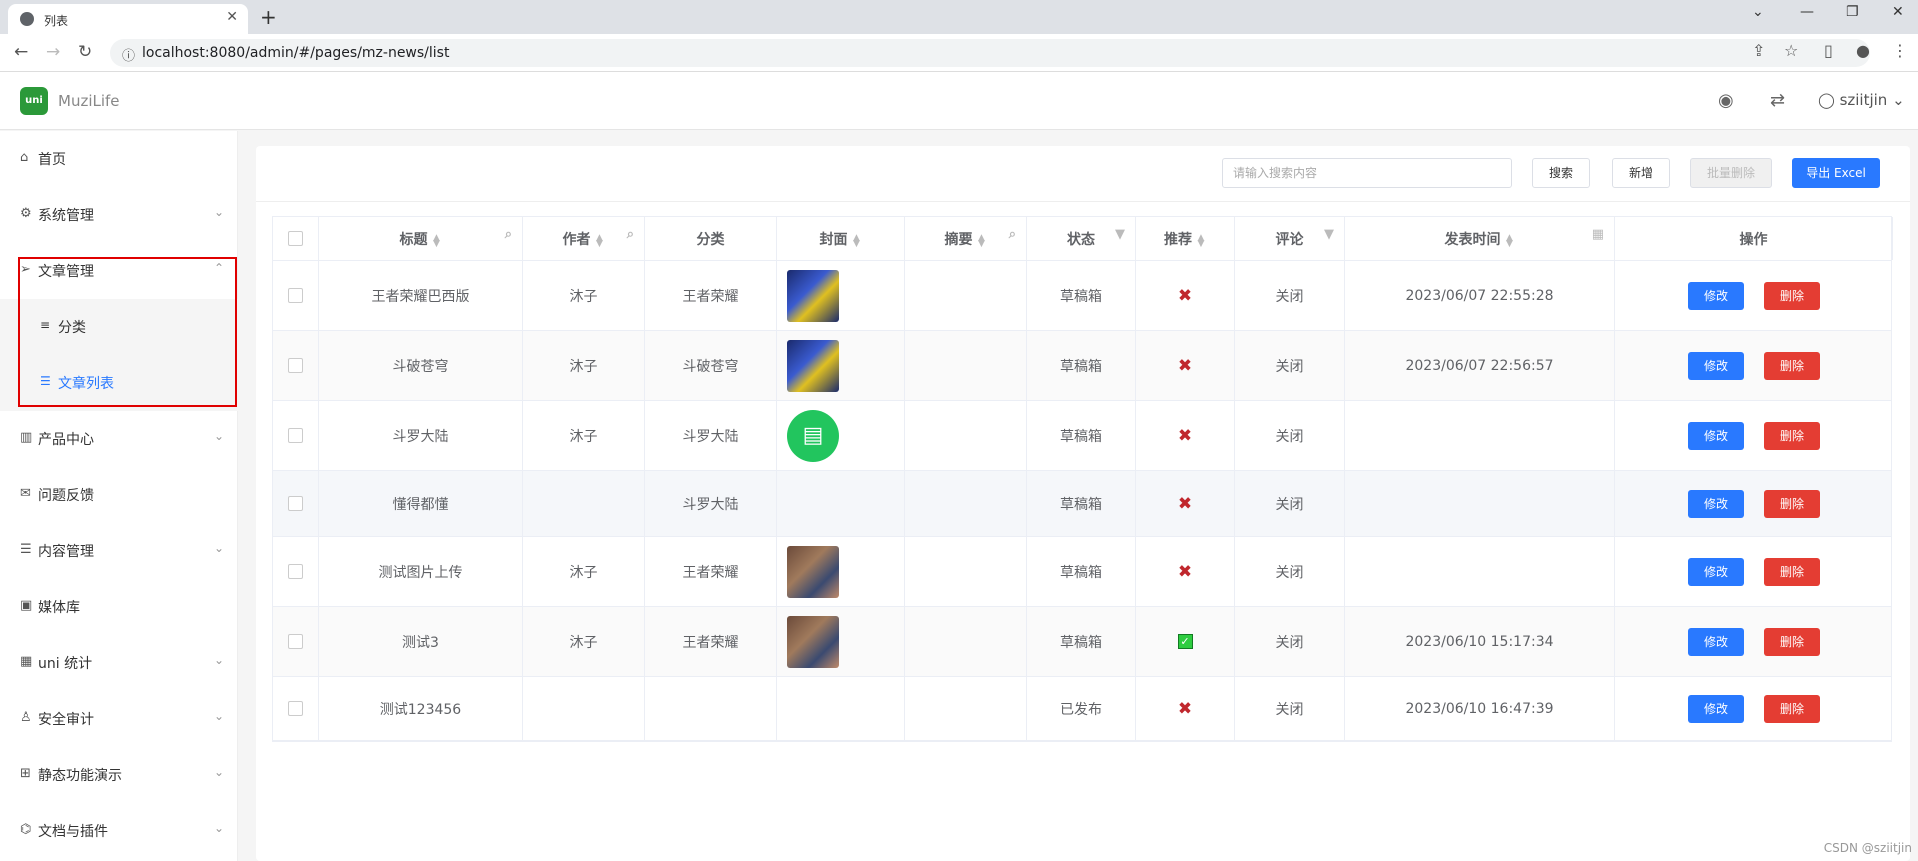 The image size is (1918, 861). Describe the element at coordinates (53, 52) in the screenshot. I see `forward-icon: →` at that location.